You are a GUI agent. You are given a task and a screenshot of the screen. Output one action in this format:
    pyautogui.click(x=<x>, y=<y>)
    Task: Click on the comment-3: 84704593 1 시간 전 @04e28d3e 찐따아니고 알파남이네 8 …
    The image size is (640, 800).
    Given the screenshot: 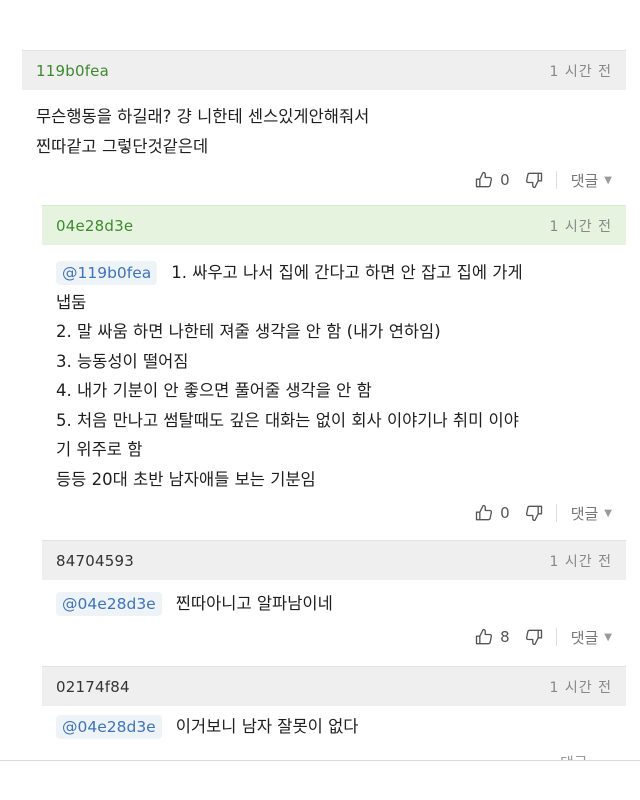 What is the action you would take?
    pyautogui.click(x=334, y=600)
    